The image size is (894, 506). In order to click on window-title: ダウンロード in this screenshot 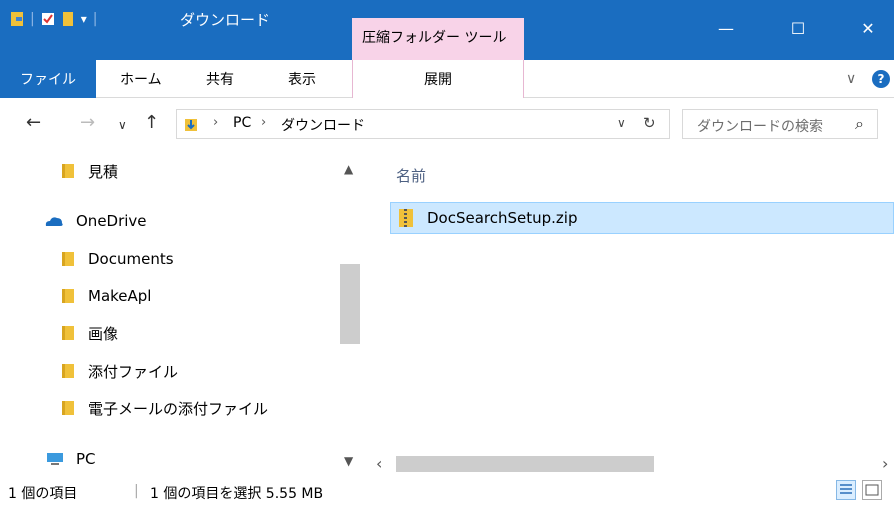, I will do `click(225, 20)`.